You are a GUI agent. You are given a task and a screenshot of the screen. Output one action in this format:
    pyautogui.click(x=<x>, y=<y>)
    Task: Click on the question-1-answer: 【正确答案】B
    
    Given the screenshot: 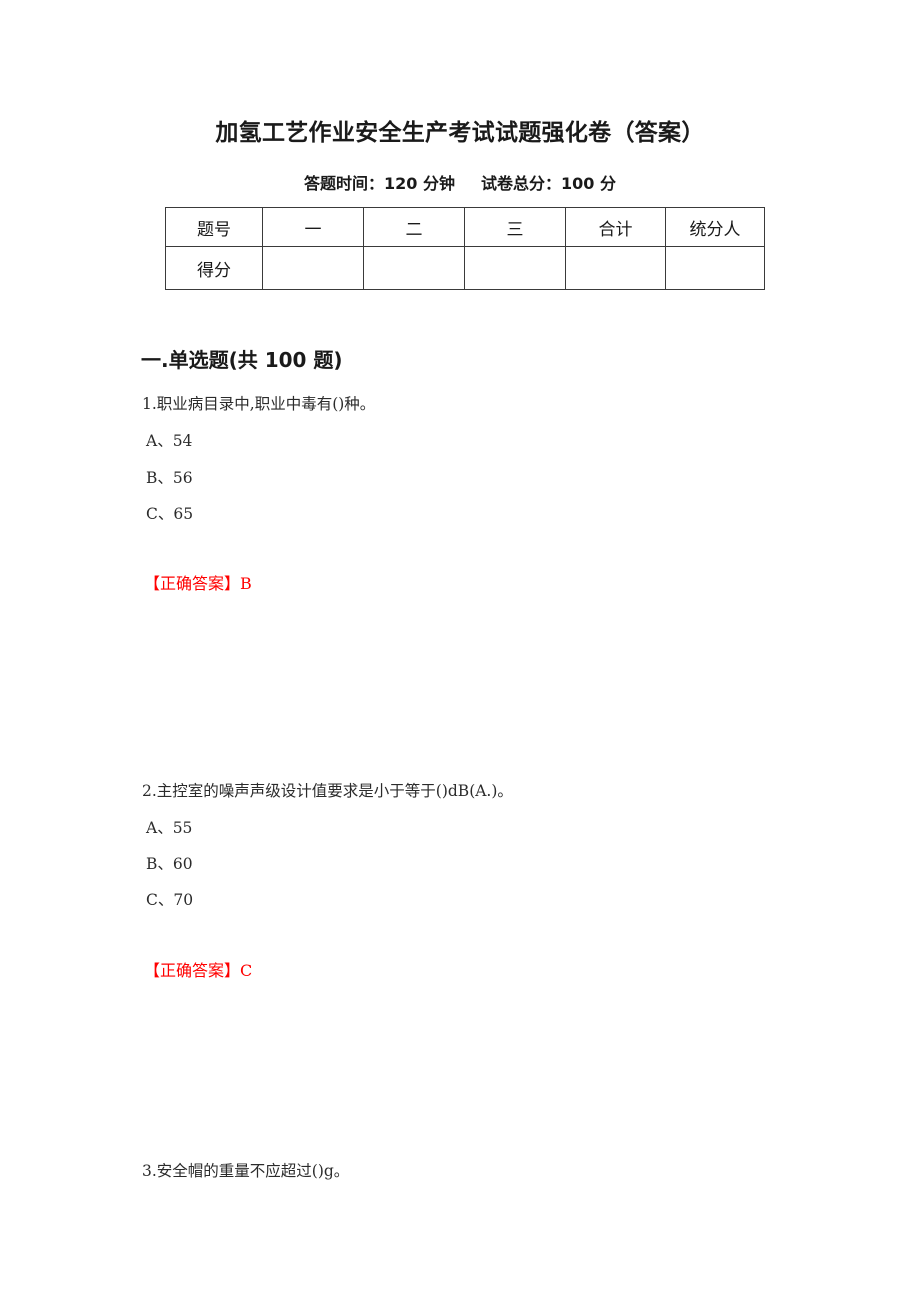 What is the action you would take?
    pyautogui.click(x=198, y=583)
    